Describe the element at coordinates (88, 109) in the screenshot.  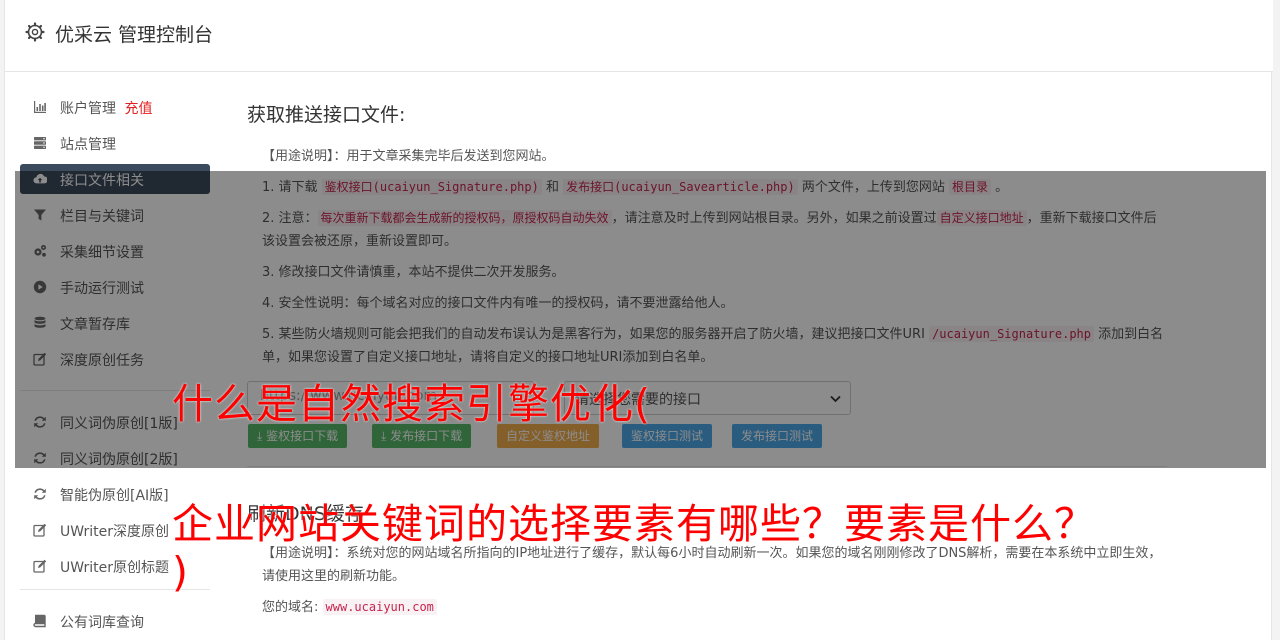
I see `sidebar-item-label: 账户管理` at that location.